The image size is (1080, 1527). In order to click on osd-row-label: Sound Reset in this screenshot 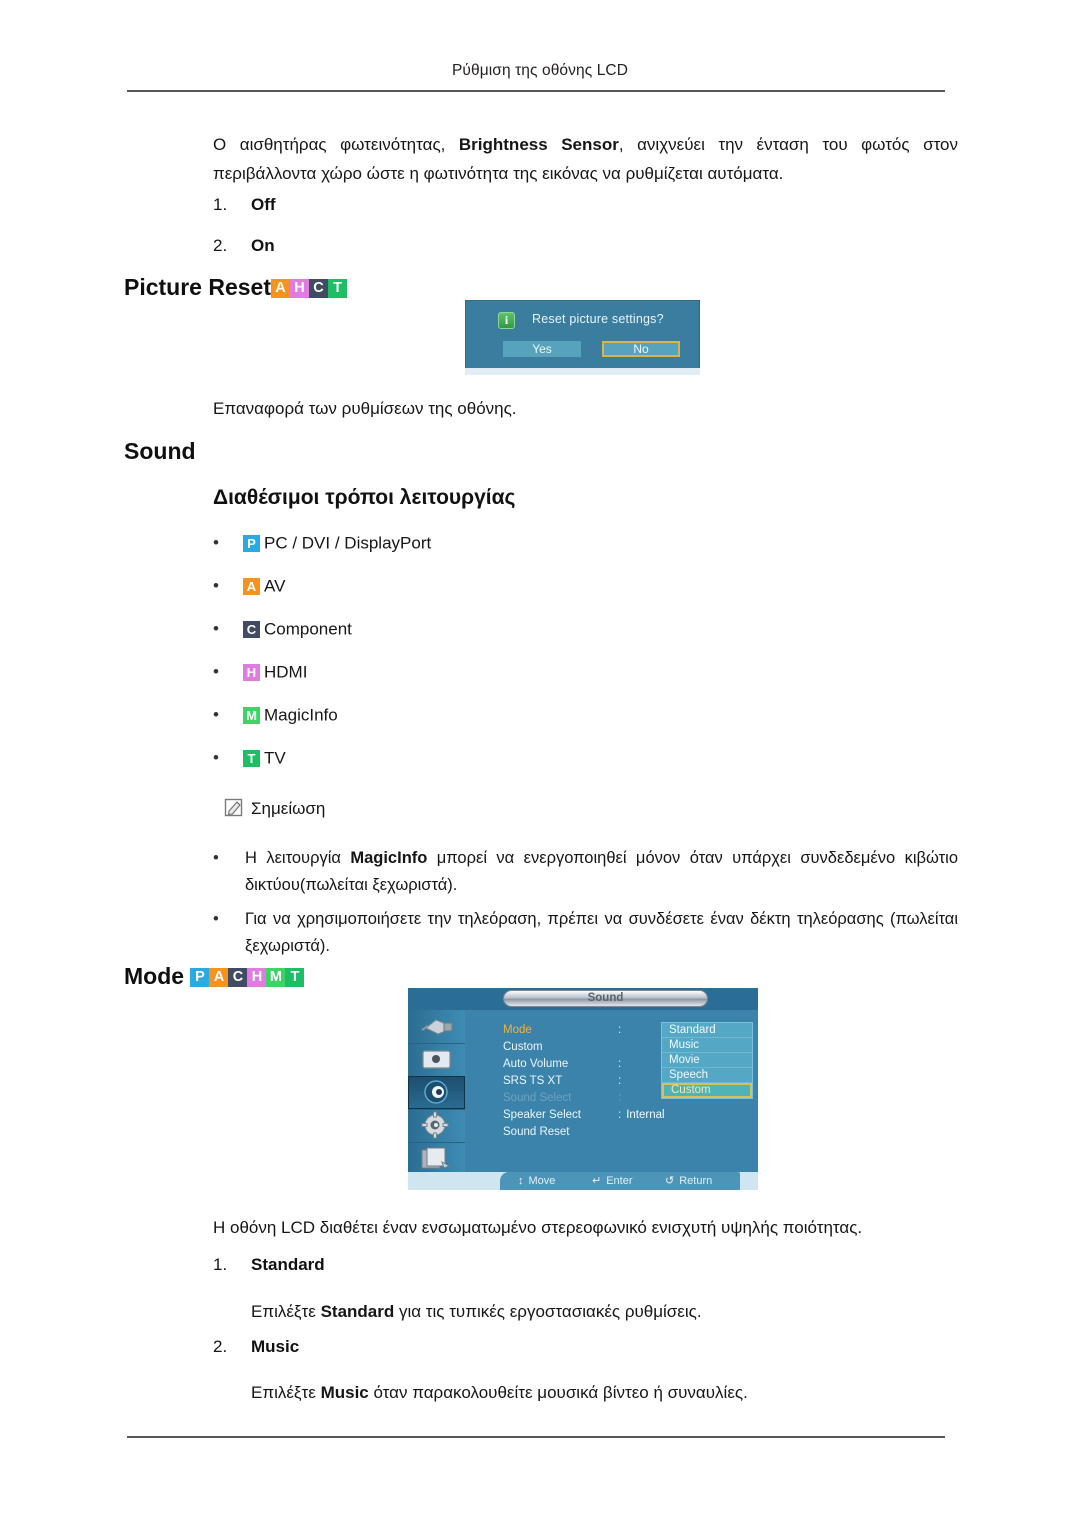, I will do `click(536, 1132)`.